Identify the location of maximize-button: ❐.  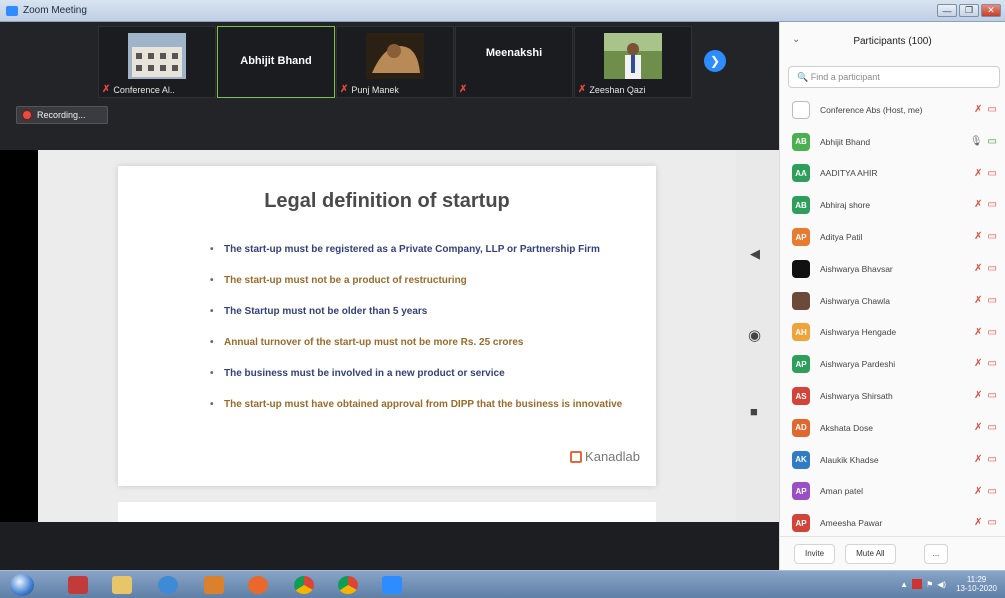
(969, 10).